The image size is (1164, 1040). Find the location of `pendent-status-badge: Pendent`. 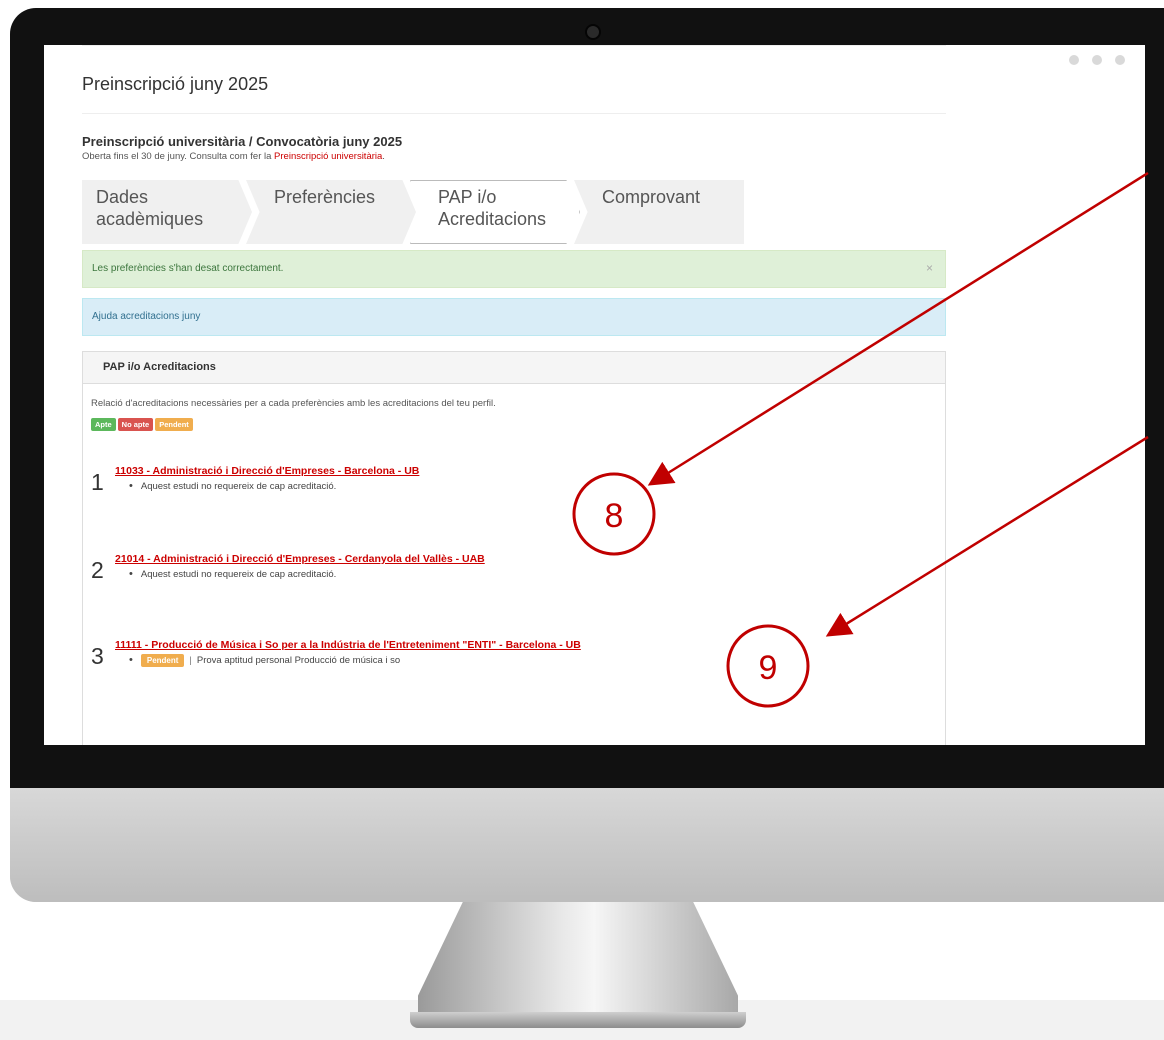

pendent-status-badge: Pendent is located at coordinates (162, 660).